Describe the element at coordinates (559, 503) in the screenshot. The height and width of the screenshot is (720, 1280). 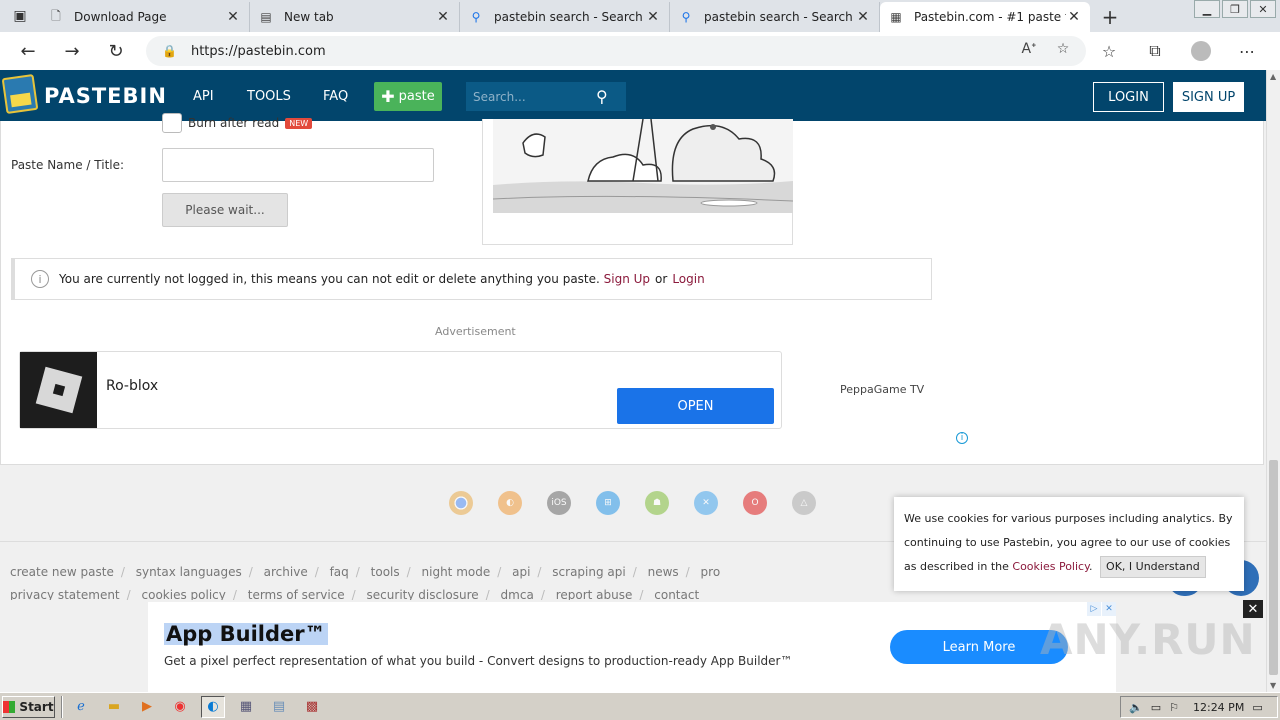
I see `ios-icon: iOS` at that location.